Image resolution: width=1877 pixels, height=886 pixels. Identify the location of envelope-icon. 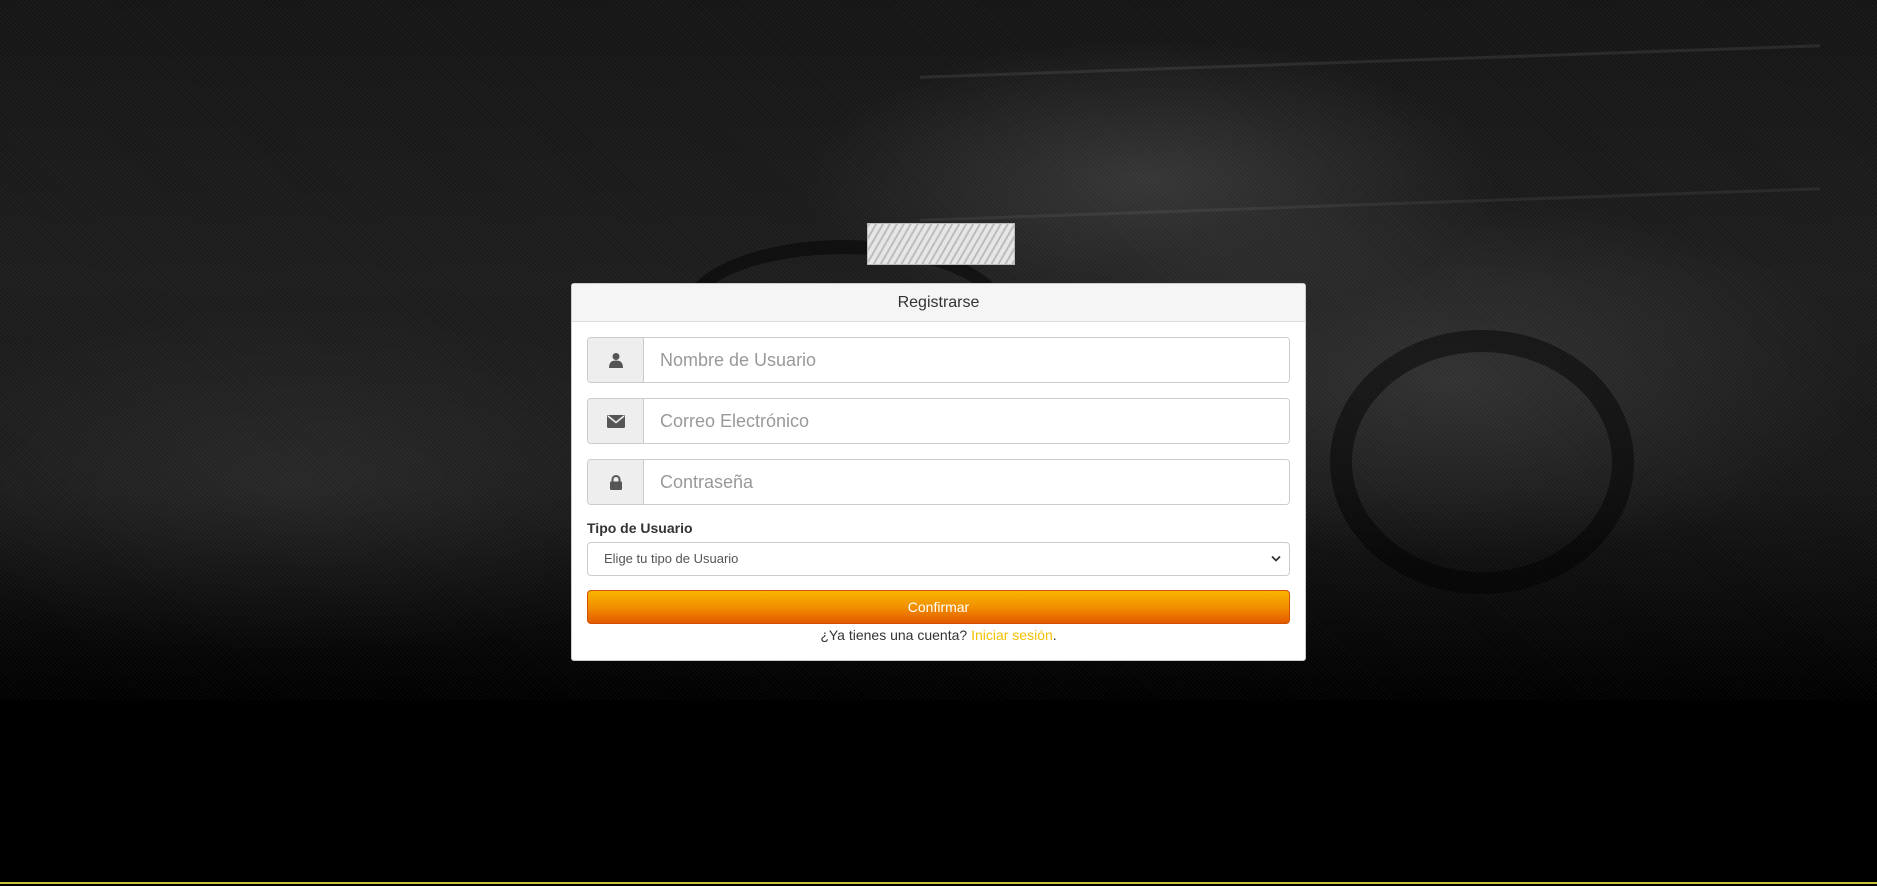
(616, 421).